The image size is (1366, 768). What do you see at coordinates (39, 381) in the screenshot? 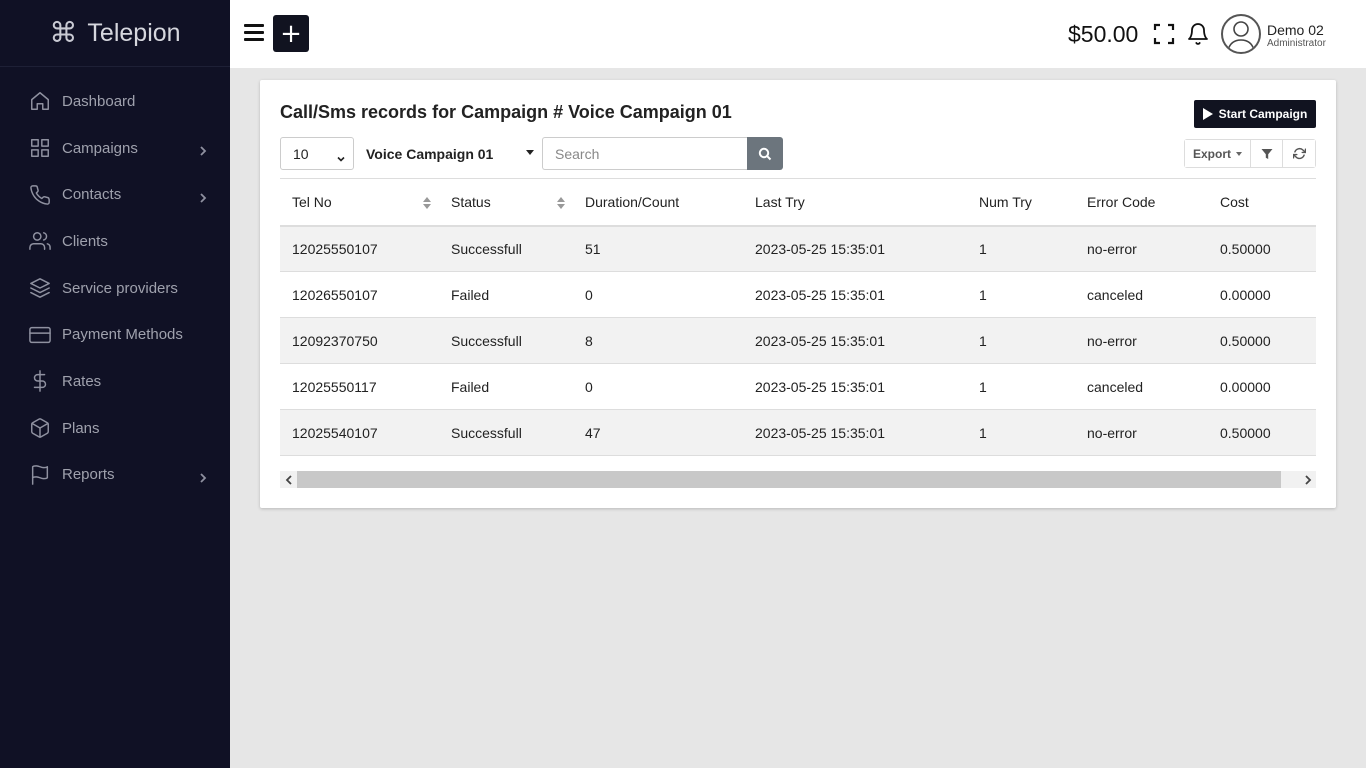
I see `dollar-icon` at bounding box center [39, 381].